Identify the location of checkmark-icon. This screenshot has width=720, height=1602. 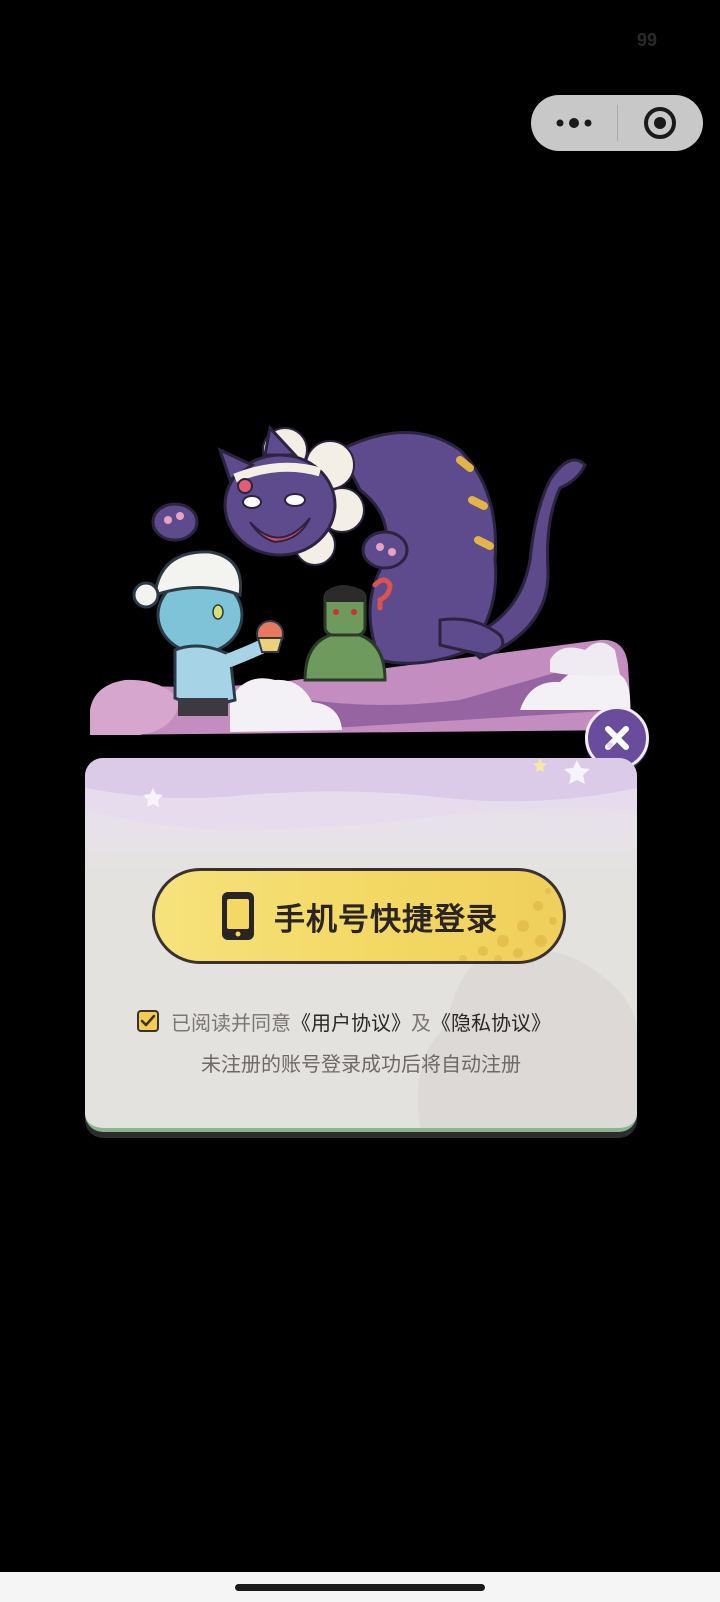
(148, 1020).